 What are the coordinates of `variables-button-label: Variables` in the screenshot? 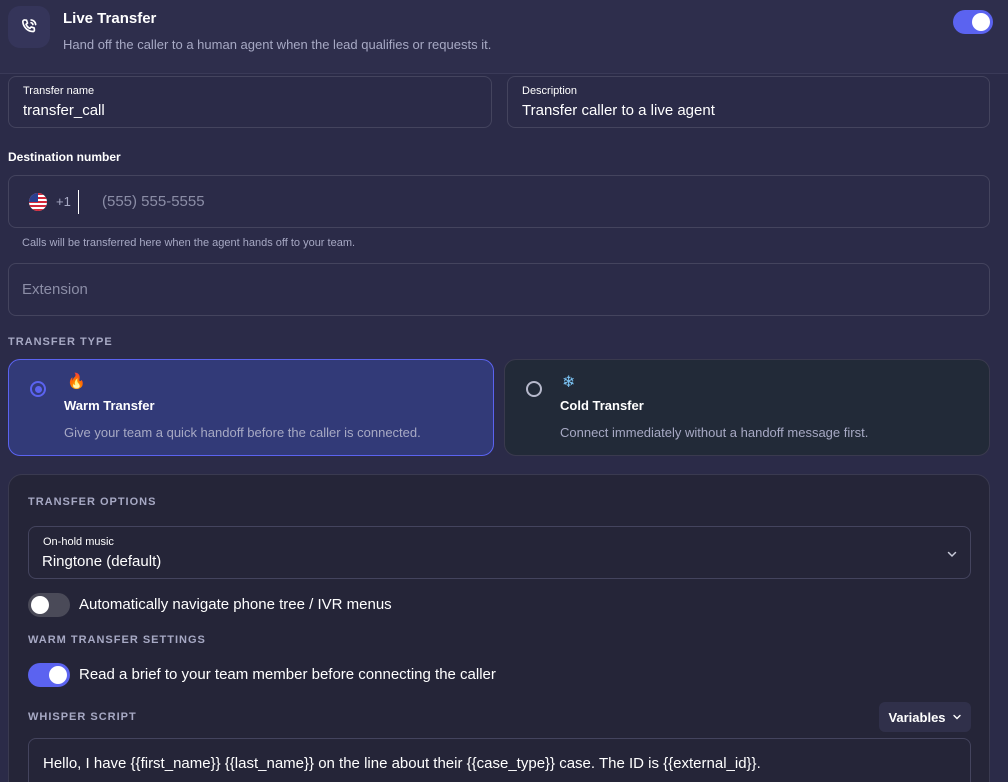 It's located at (917, 717).